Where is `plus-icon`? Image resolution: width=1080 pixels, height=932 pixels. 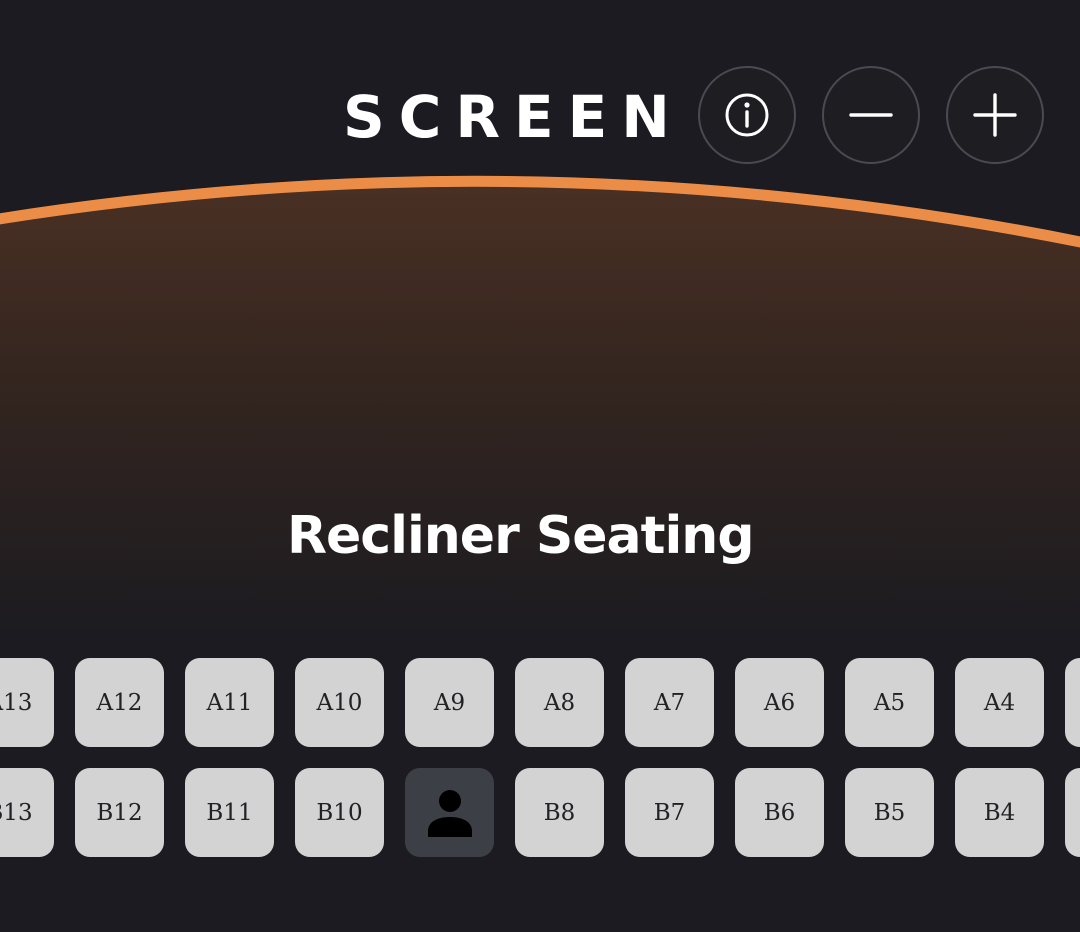 plus-icon is located at coordinates (995, 115).